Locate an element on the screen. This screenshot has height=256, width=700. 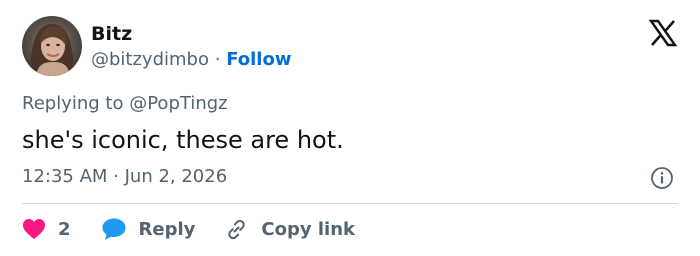
follow-button: Follow is located at coordinates (258, 59).